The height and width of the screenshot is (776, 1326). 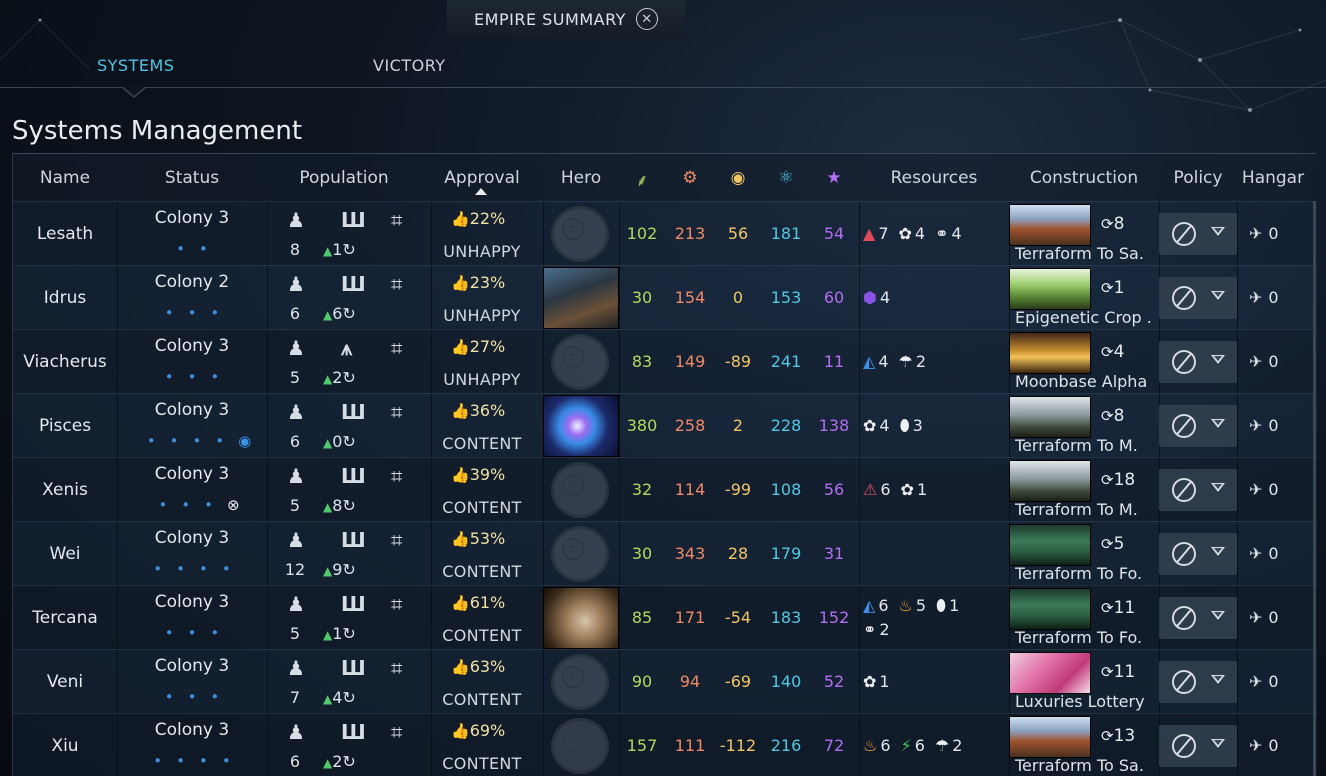 What do you see at coordinates (690, 178) in the screenshot?
I see `industry-gear-icon: ⚙` at bounding box center [690, 178].